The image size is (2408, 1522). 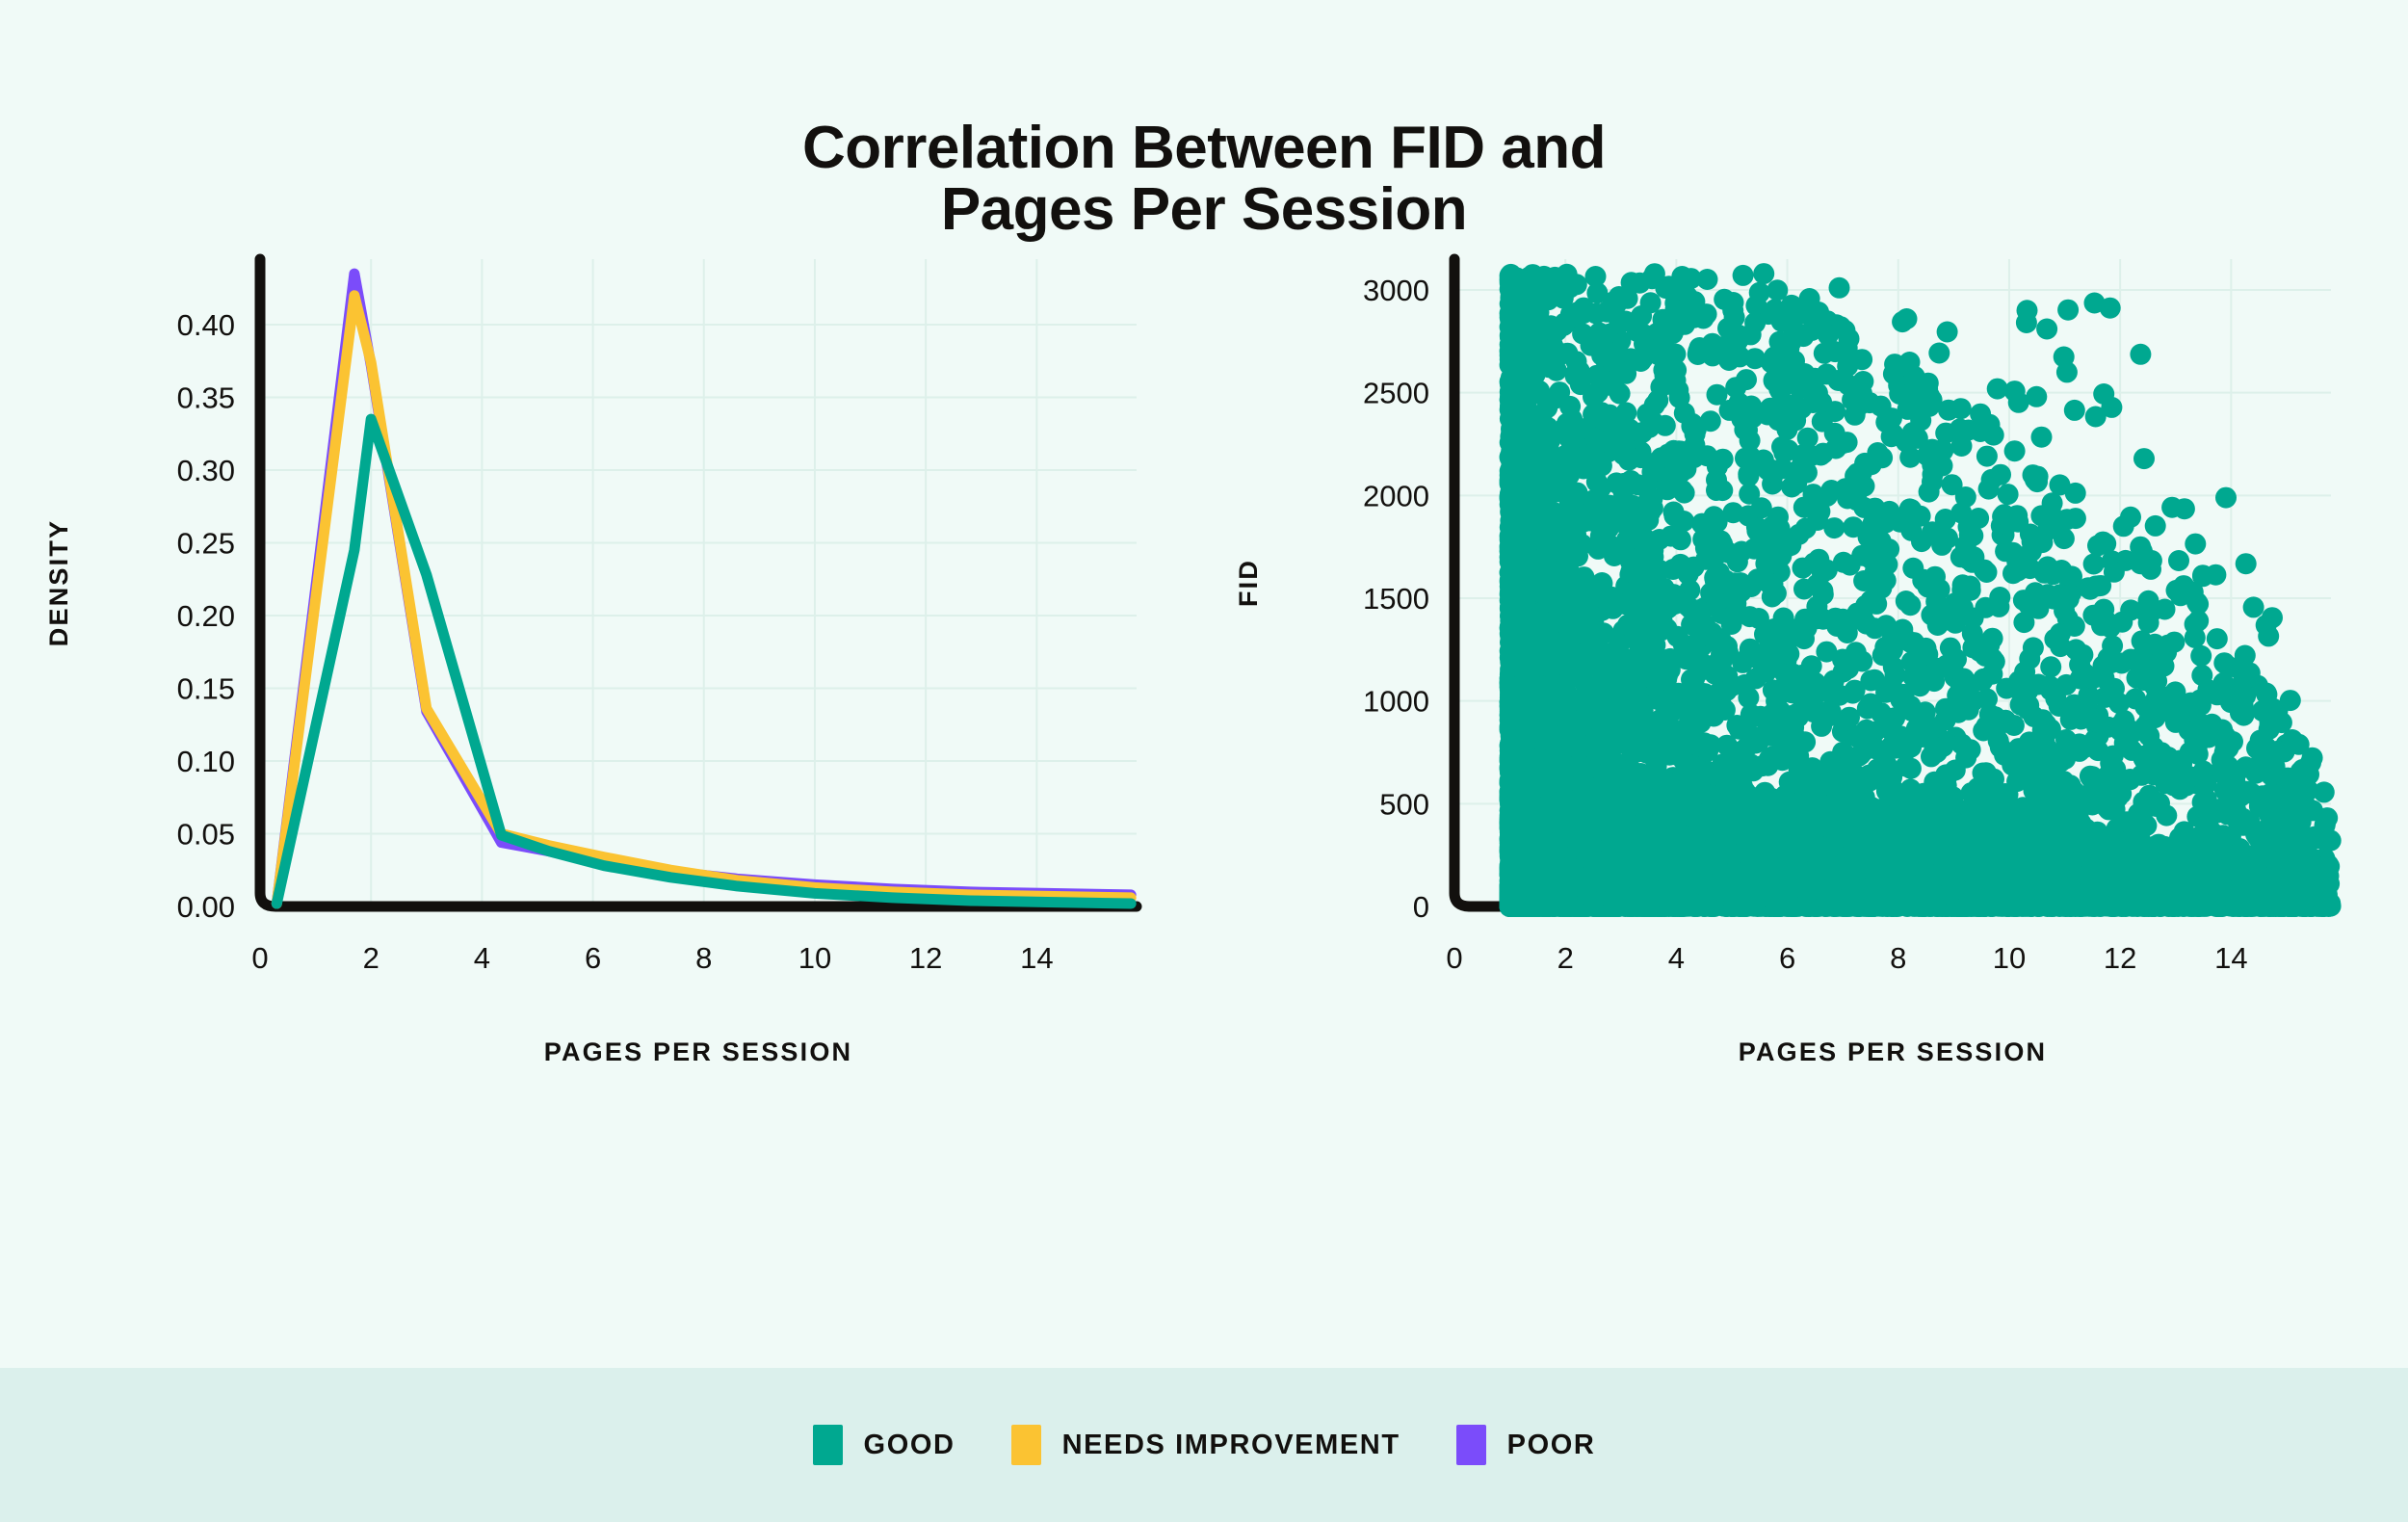 I want to click on legend-item-needs-improvement: NEEDS IMPROVEMENT, so click(x=1205, y=1445).